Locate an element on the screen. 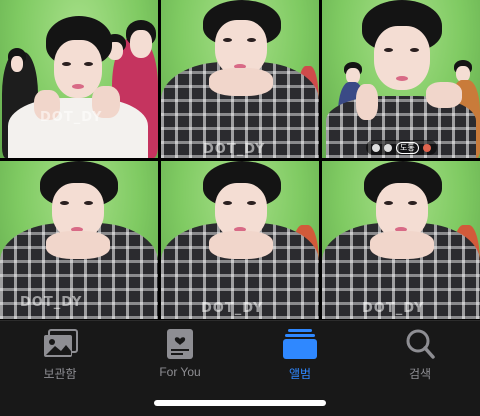 This screenshot has height=416, width=480. tab-label: For You is located at coordinates (180, 372).